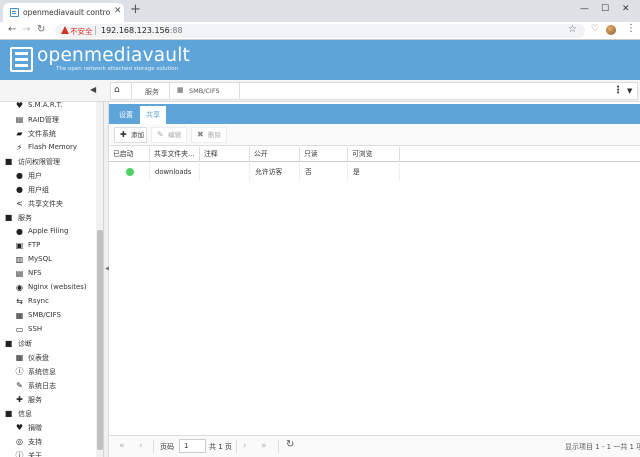 This screenshot has width=640, height=457. I want to click on sidebar-category-8: ■ 服务, so click(48, 218).